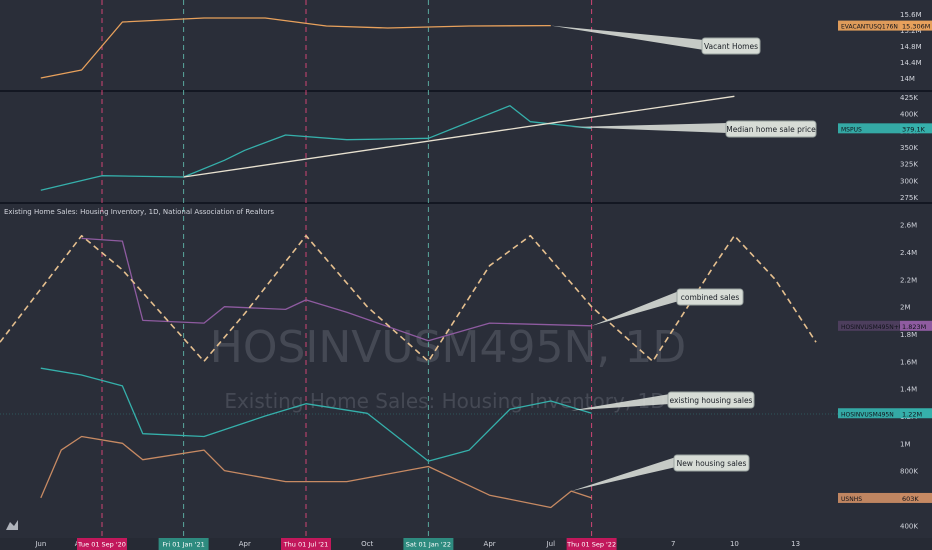 This screenshot has width=932, height=550. I want to click on series-name-label: MSPUS, so click(851, 129).